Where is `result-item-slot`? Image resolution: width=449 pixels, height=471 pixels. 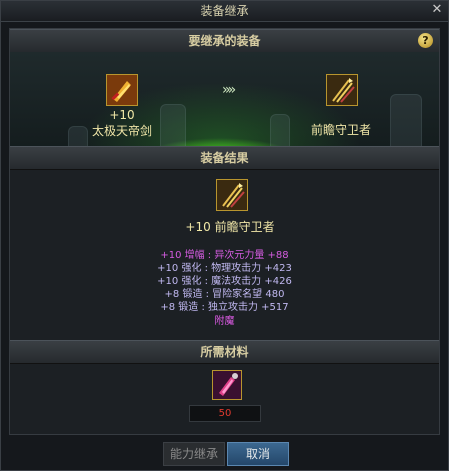 result-item-slot is located at coordinates (232, 195).